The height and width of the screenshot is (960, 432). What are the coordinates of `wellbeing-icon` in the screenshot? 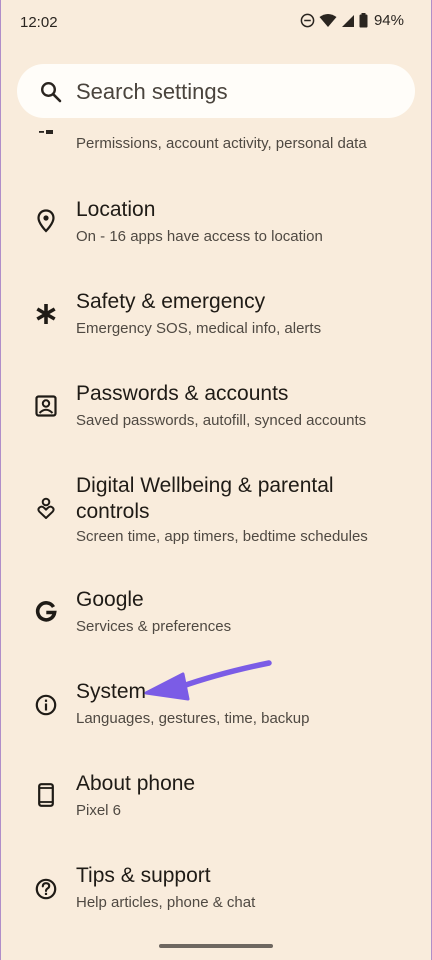 It's located at (46, 509).